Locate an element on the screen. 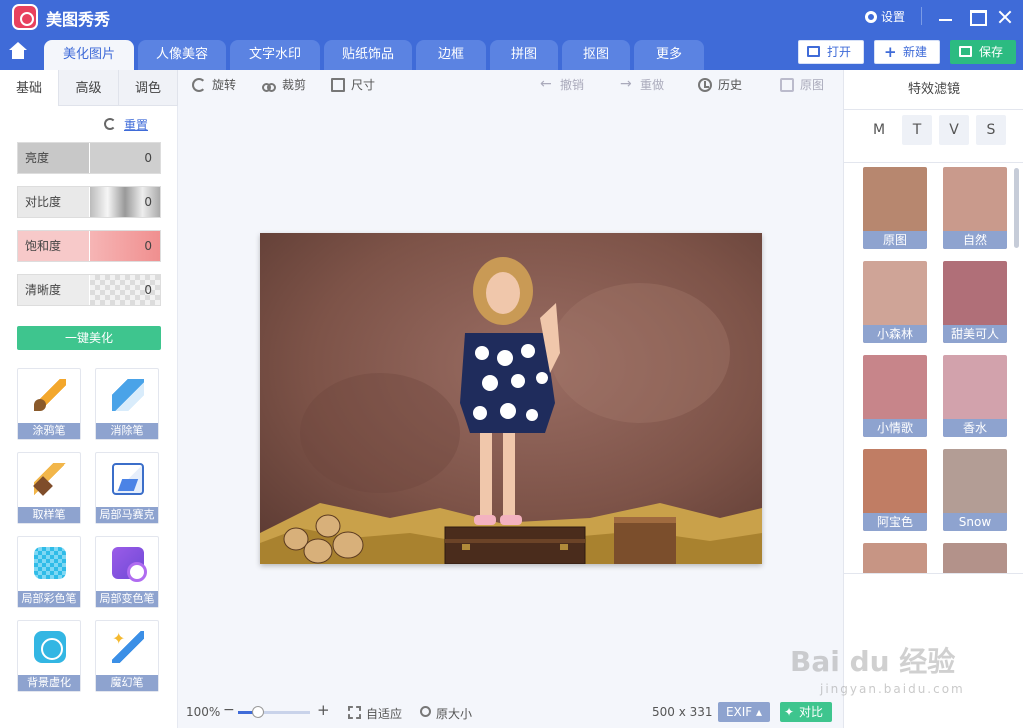  filter-category-t: T is located at coordinates (917, 130).